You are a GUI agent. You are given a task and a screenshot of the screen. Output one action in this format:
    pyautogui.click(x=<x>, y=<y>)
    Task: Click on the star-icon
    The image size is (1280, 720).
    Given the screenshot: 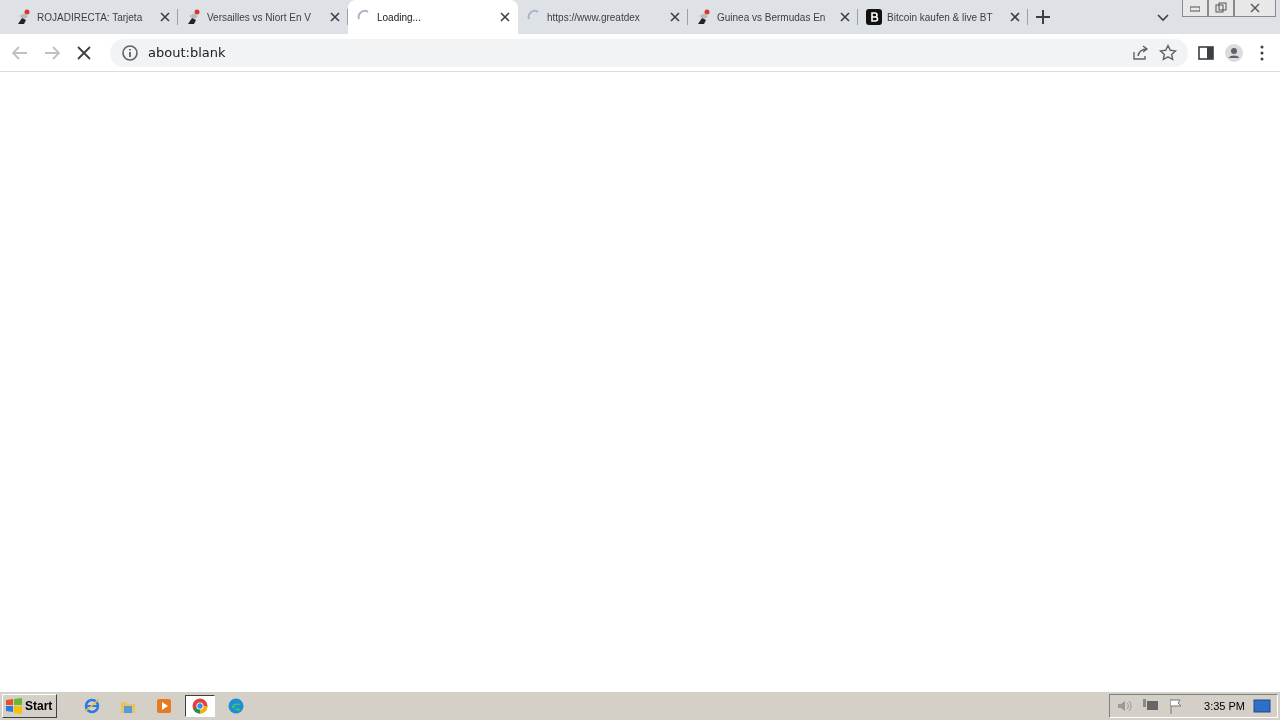 What is the action you would take?
    pyautogui.click(x=1168, y=52)
    